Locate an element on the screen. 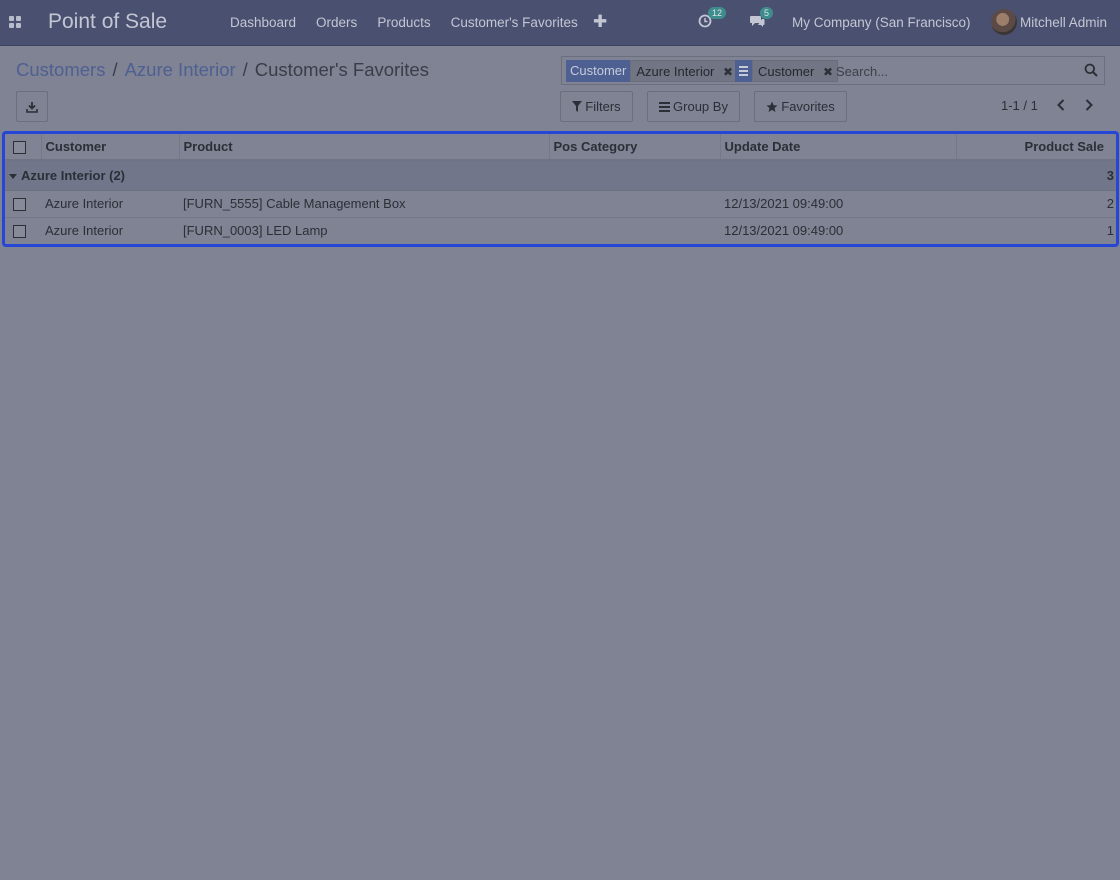 The image size is (1120, 880). message-count-badge: 5 is located at coordinates (767, 13).